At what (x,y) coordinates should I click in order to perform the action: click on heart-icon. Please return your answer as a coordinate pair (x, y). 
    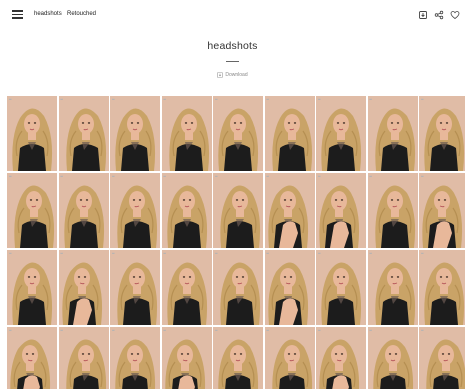
    Looking at the image, I should click on (455, 15).